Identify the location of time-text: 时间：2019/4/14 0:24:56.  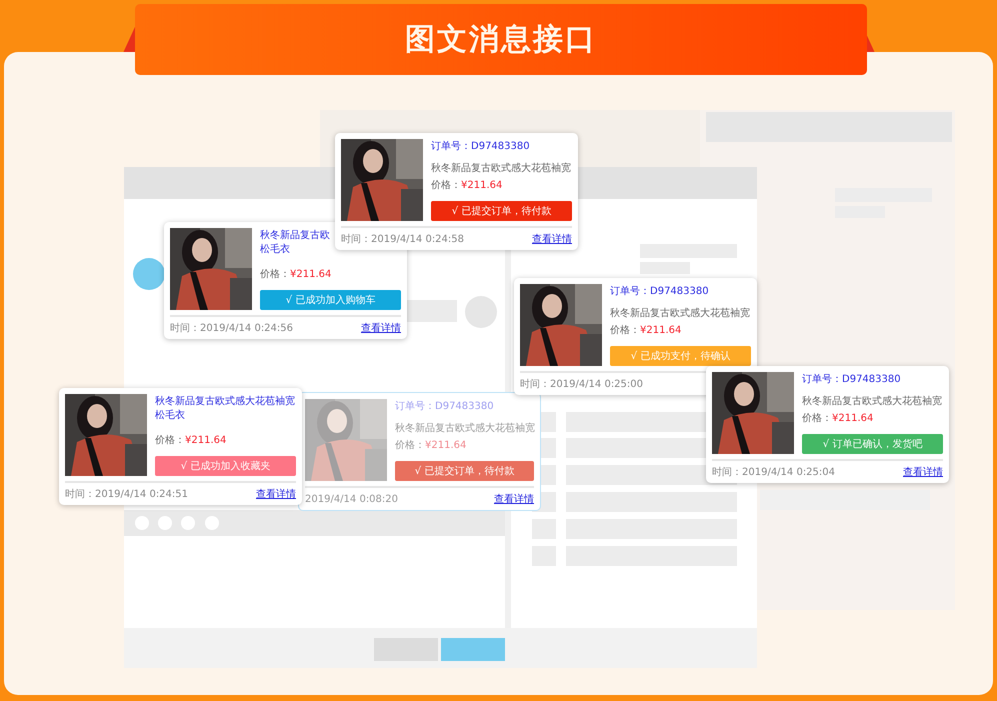
(232, 328).